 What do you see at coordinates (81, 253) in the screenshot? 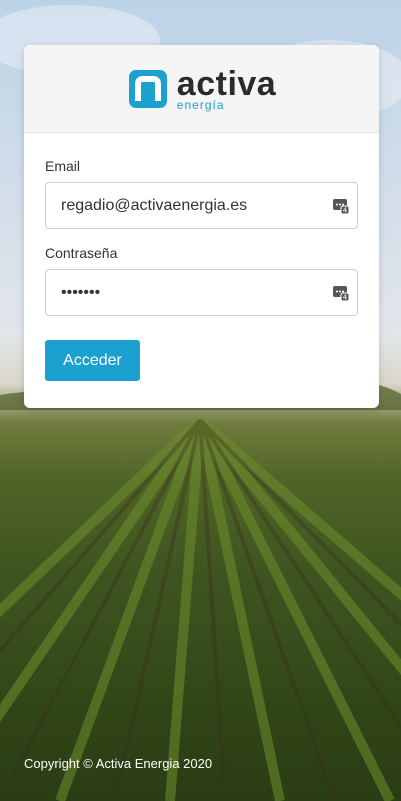
I see `password-label: Contraseña` at bounding box center [81, 253].